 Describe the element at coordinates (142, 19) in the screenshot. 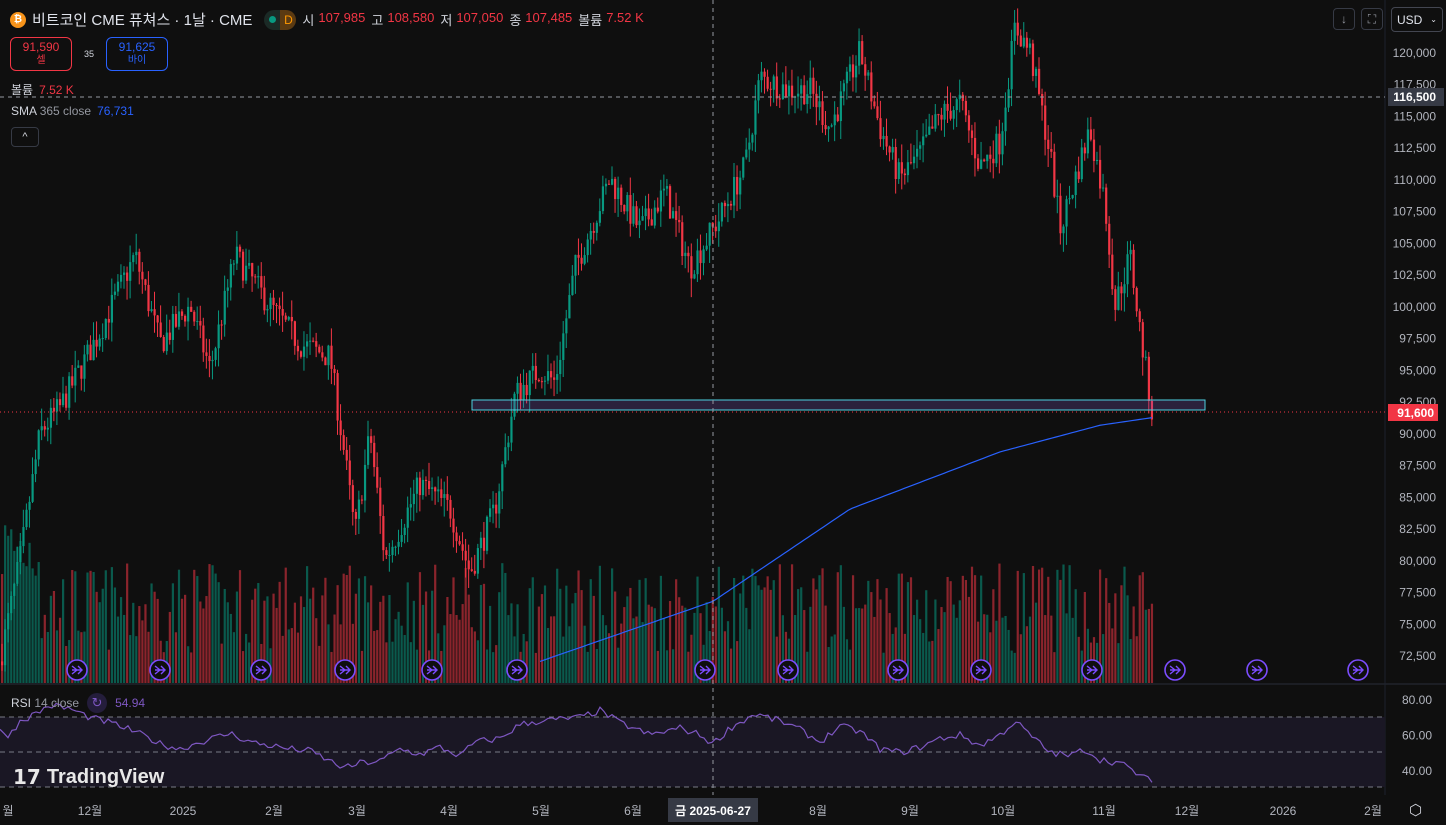

I see `symbol-title: 비트코인 CME 퓨쳐스 · 1날 · CME` at that location.